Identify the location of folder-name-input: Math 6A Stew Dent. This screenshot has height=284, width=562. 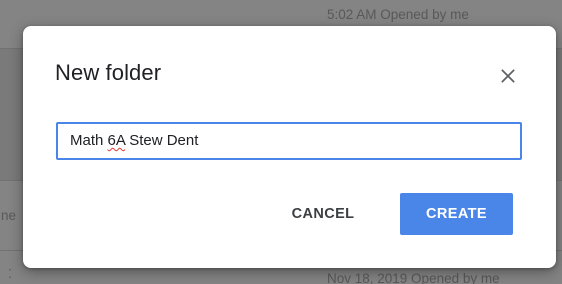
(289, 141).